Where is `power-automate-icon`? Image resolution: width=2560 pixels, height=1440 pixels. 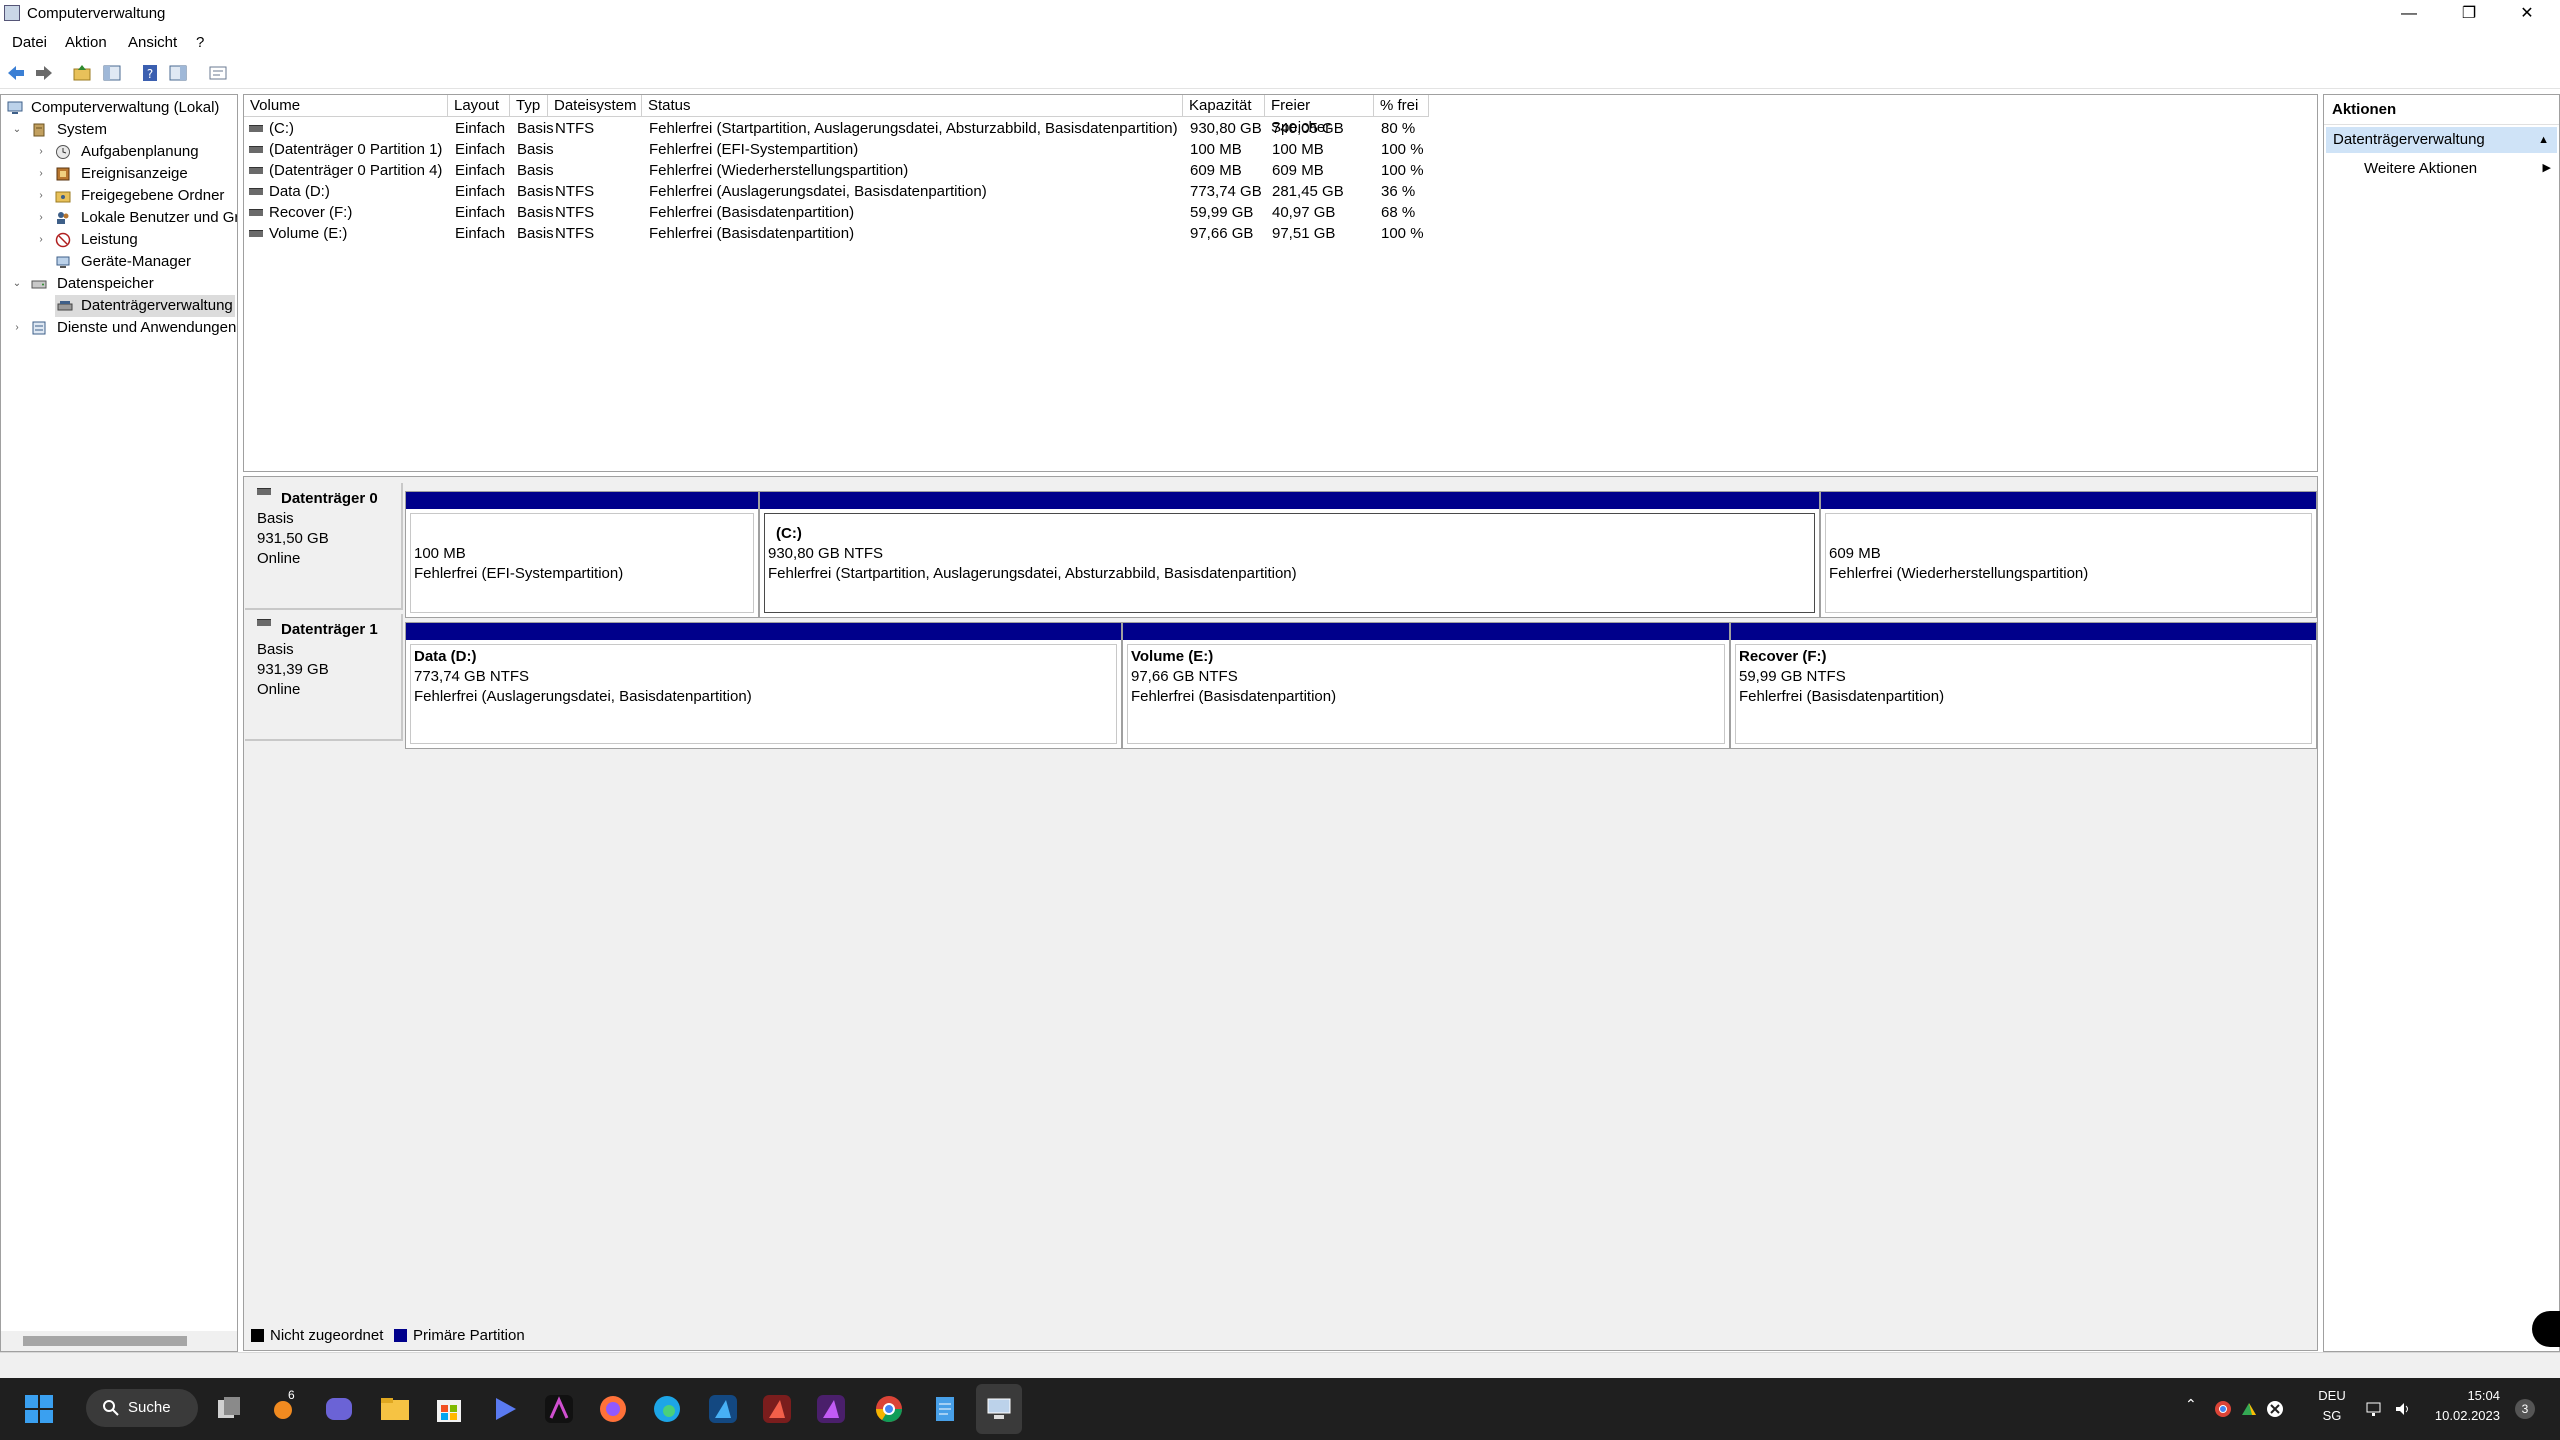
power-automate-icon is located at coordinates (505, 1409).